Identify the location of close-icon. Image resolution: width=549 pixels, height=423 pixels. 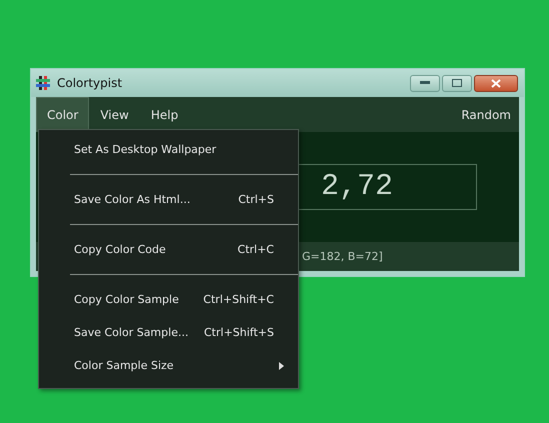
(496, 83).